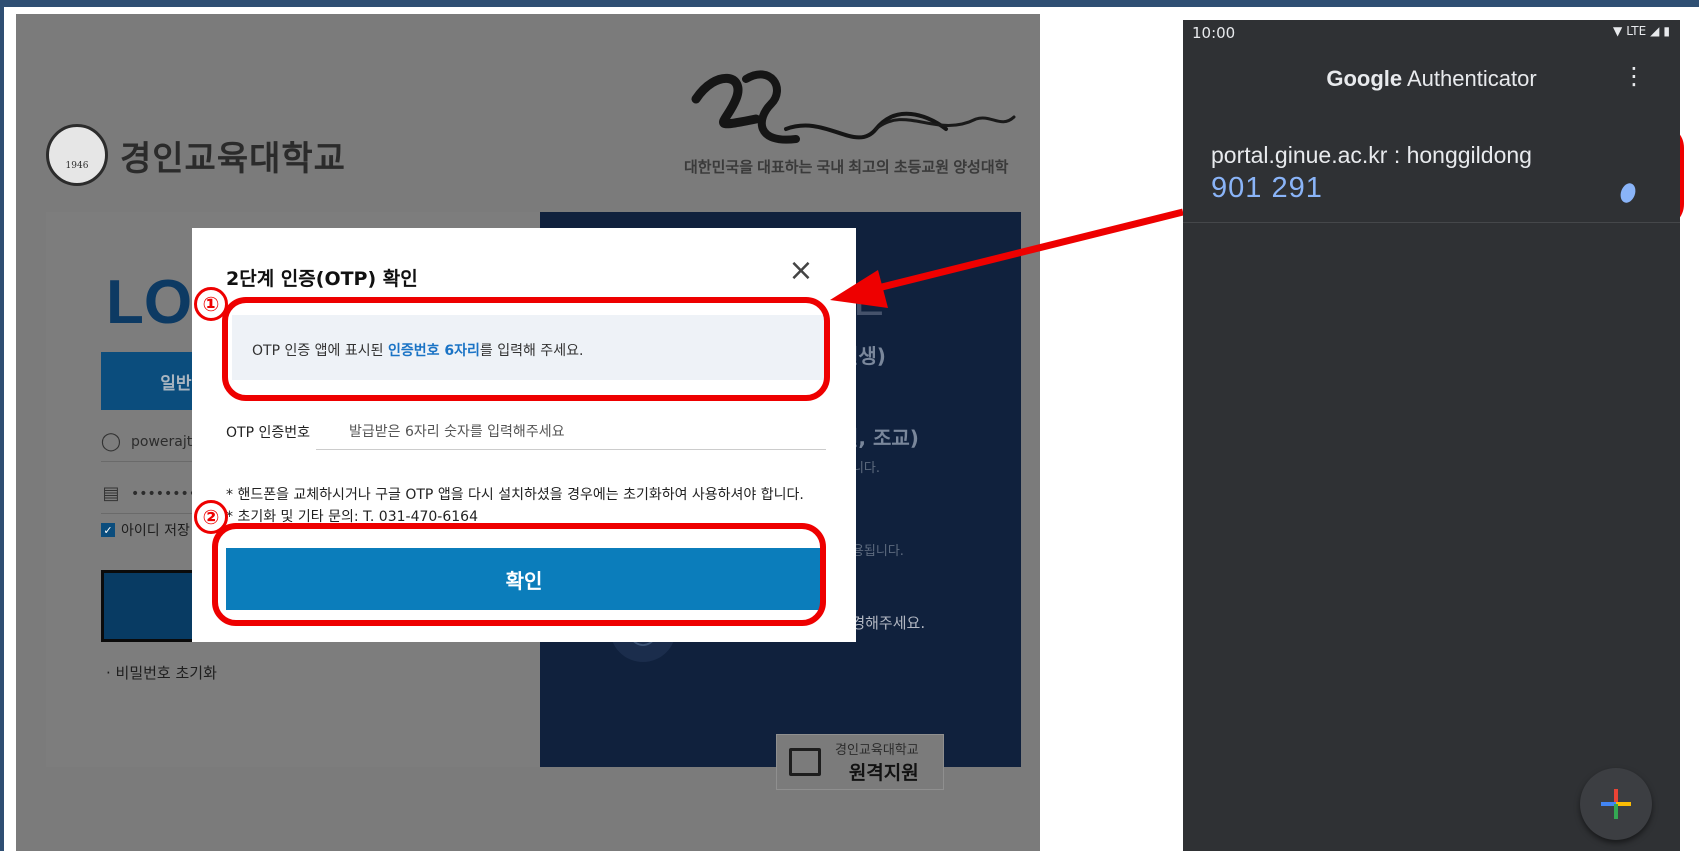 This screenshot has width=1699, height=851. What do you see at coordinates (846, 167) in the screenshot?
I see `slogan-subtitle: 대한민국을 대표하는 국내 최고의 초등교원 양성대학` at bounding box center [846, 167].